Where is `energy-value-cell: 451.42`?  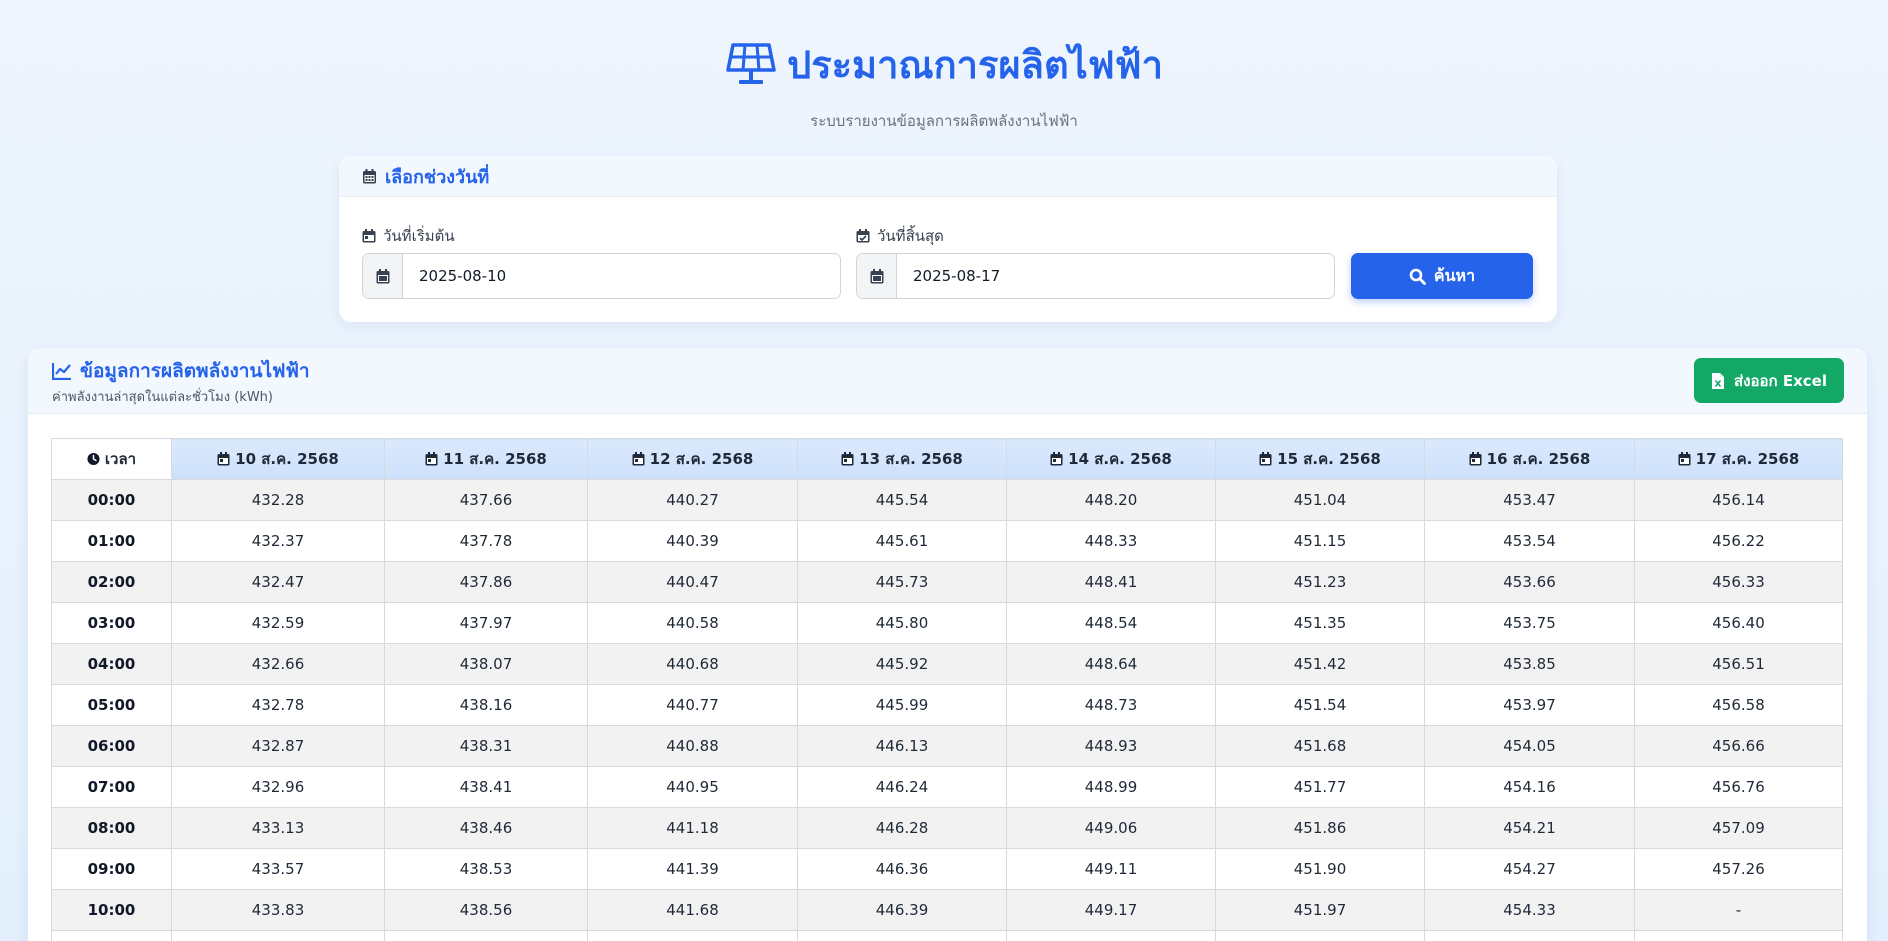
energy-value-cell: 451.42 is located at coordinates (1320, 664).